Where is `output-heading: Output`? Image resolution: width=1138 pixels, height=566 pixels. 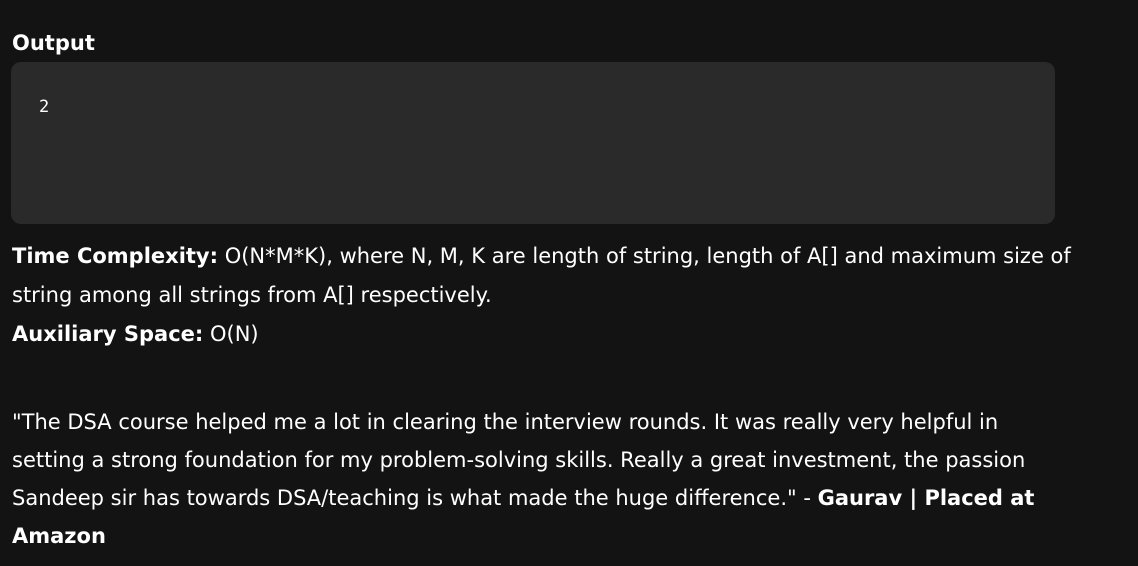
output-heading: Output is located at coordinates (53, 43).